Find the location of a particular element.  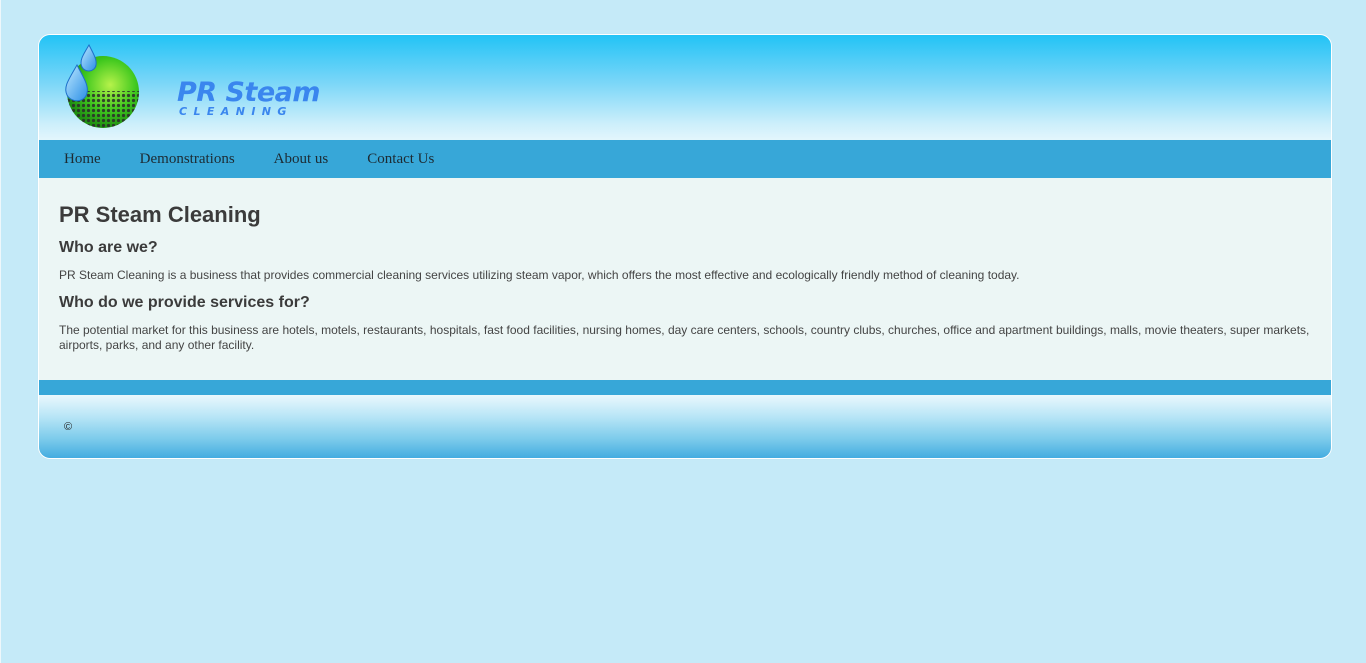

section-heading-who-are-we: Who are we? is located at coordinates (108, 247).